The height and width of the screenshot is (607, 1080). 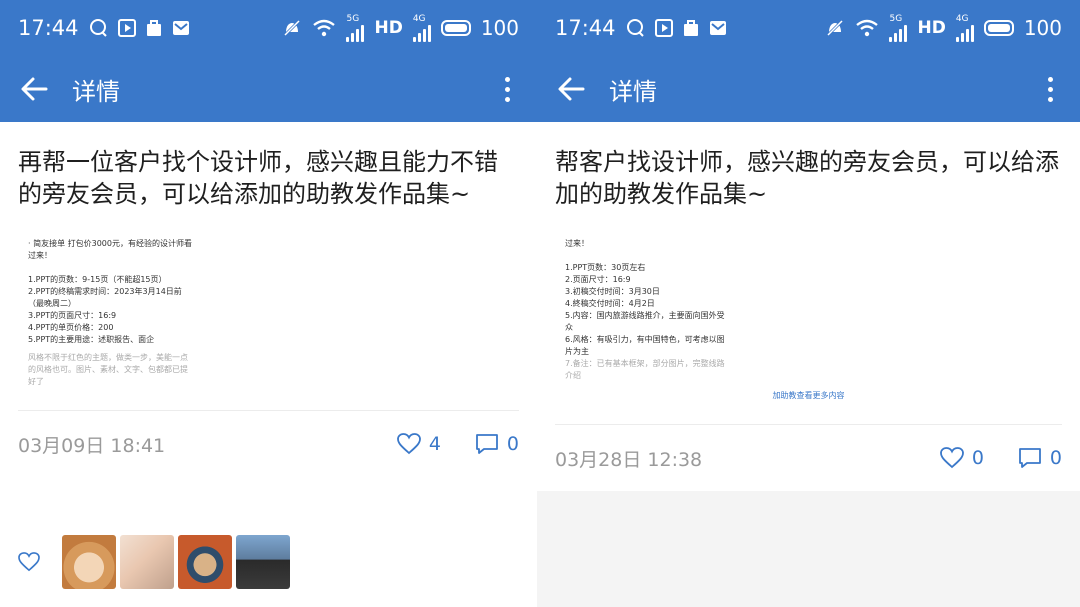 What do you see at coordinates (645, 315) in the screenshot?
I see `attachment-line: 5.内容：国内旅游线路推介，主要面向国外受` at bounding box center [645, 315].